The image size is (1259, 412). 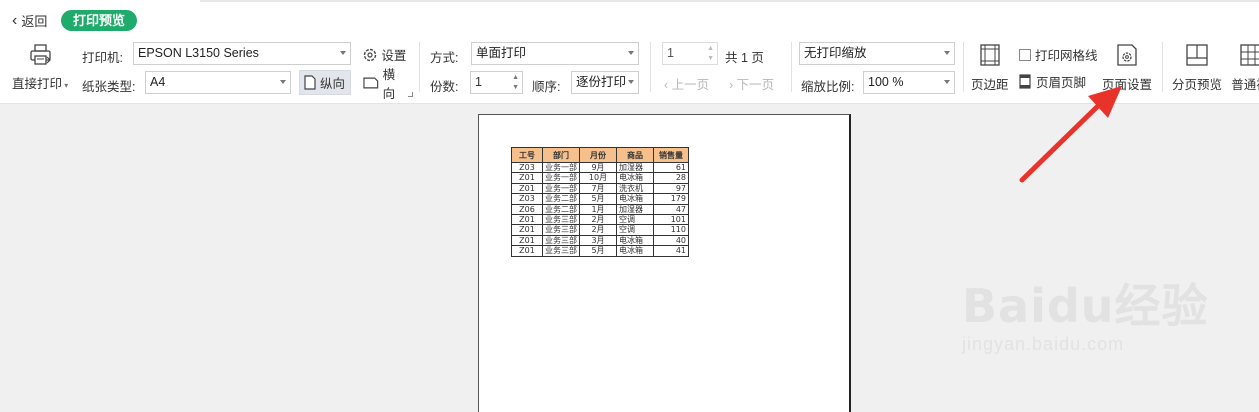 What do you see at coordinates (561, 209) in the screenshot?
I see `table-cell: 业务二部` at bounding box center [561, 209].